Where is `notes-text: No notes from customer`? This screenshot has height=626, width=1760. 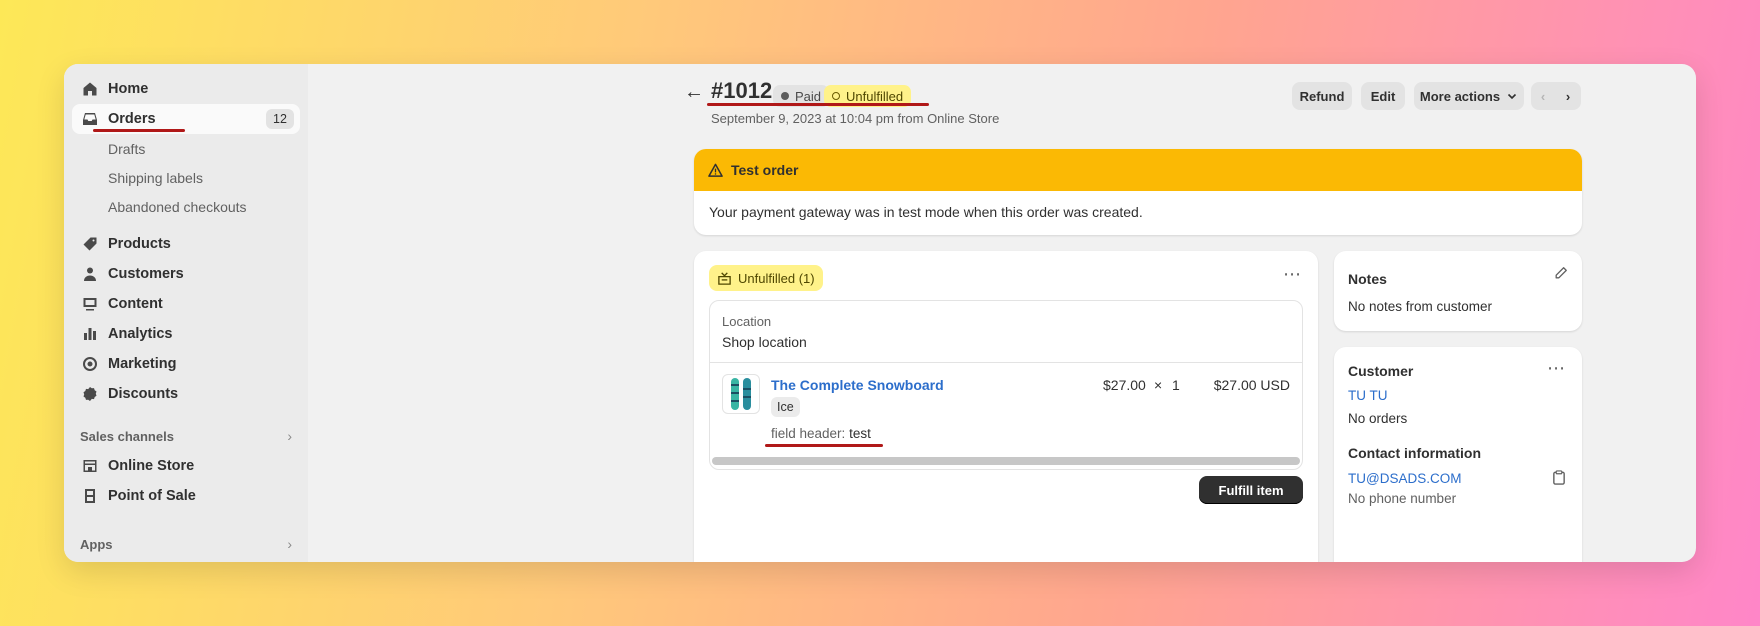 notes-text: No notes from customer is located at coordinates (1420, 306).